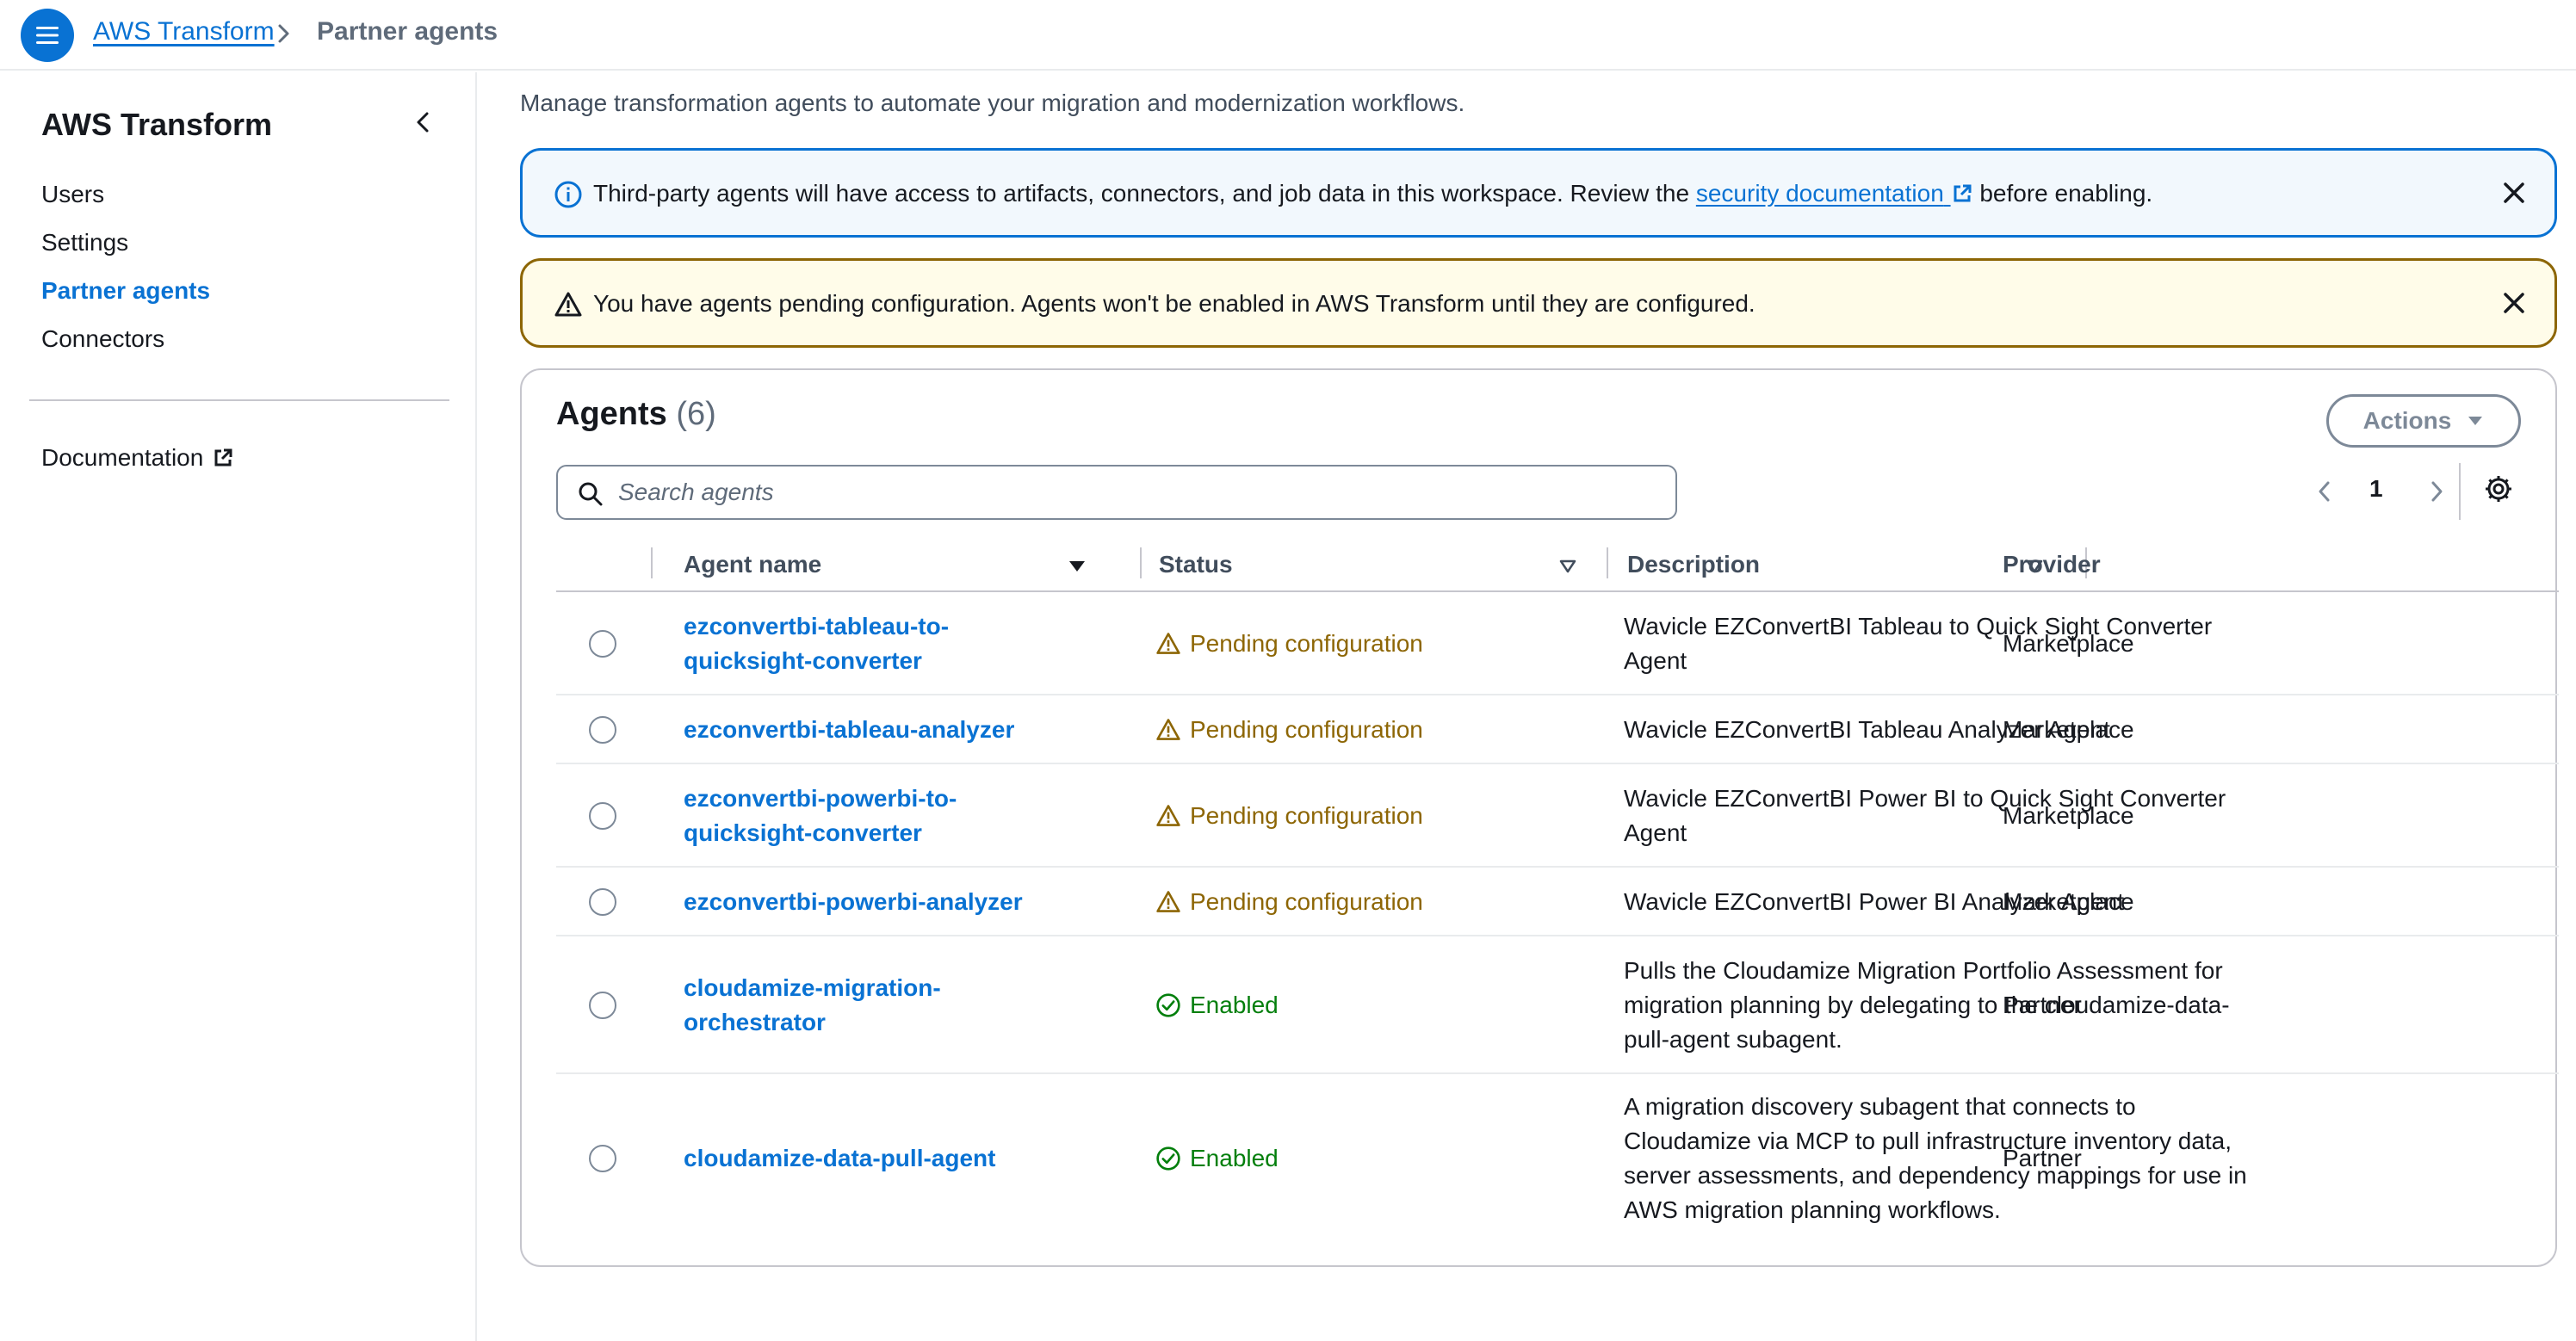 The image size is (2576, 1341). I want to click on agent-name-link: ezconvertbi-powerbi-analyzer, so click(865, 902).